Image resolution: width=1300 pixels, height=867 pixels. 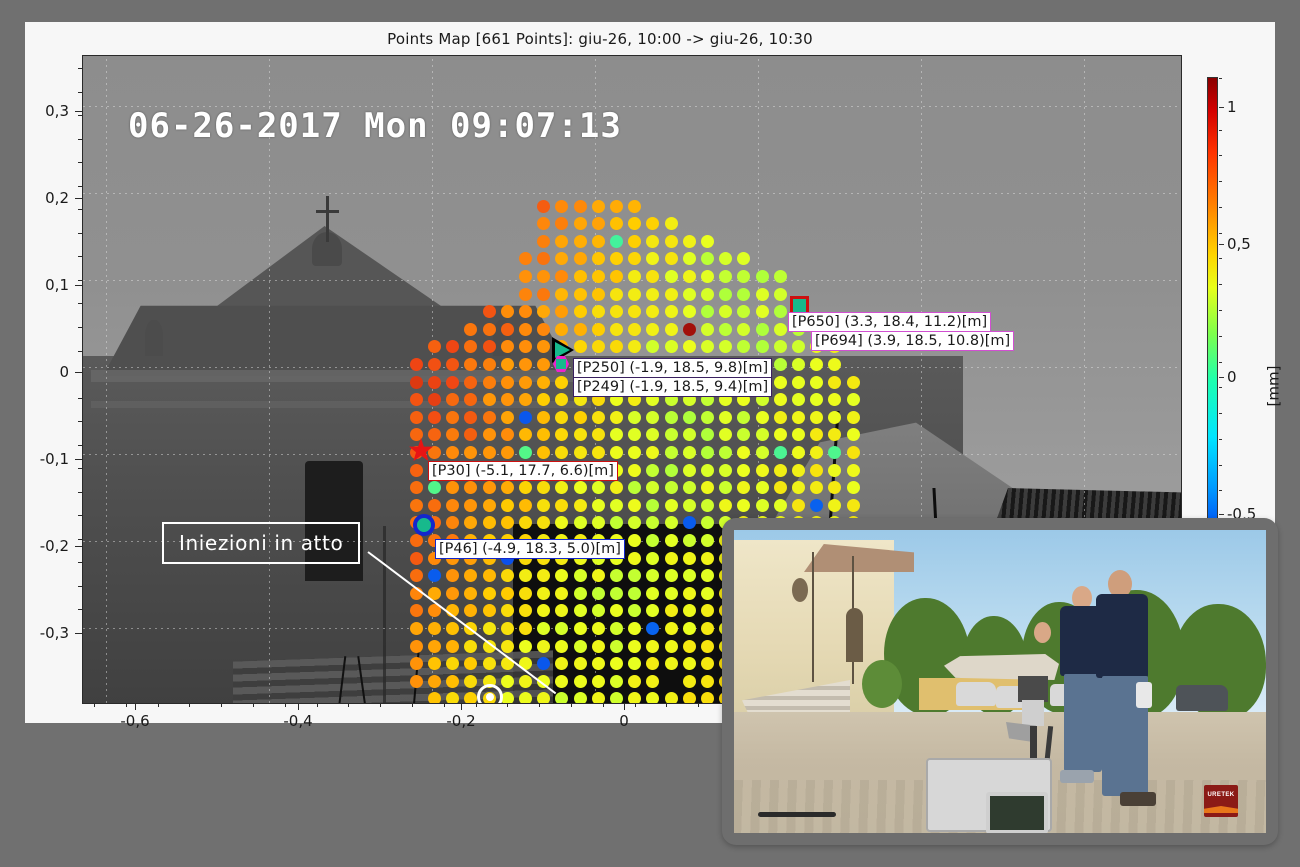 What do you see at coordinates (673, 387) in the screenshot?
I see `point-label-p249: [P249] (-1.9, 18.5, 9.4)[m]` at bounding box center [673, 387].